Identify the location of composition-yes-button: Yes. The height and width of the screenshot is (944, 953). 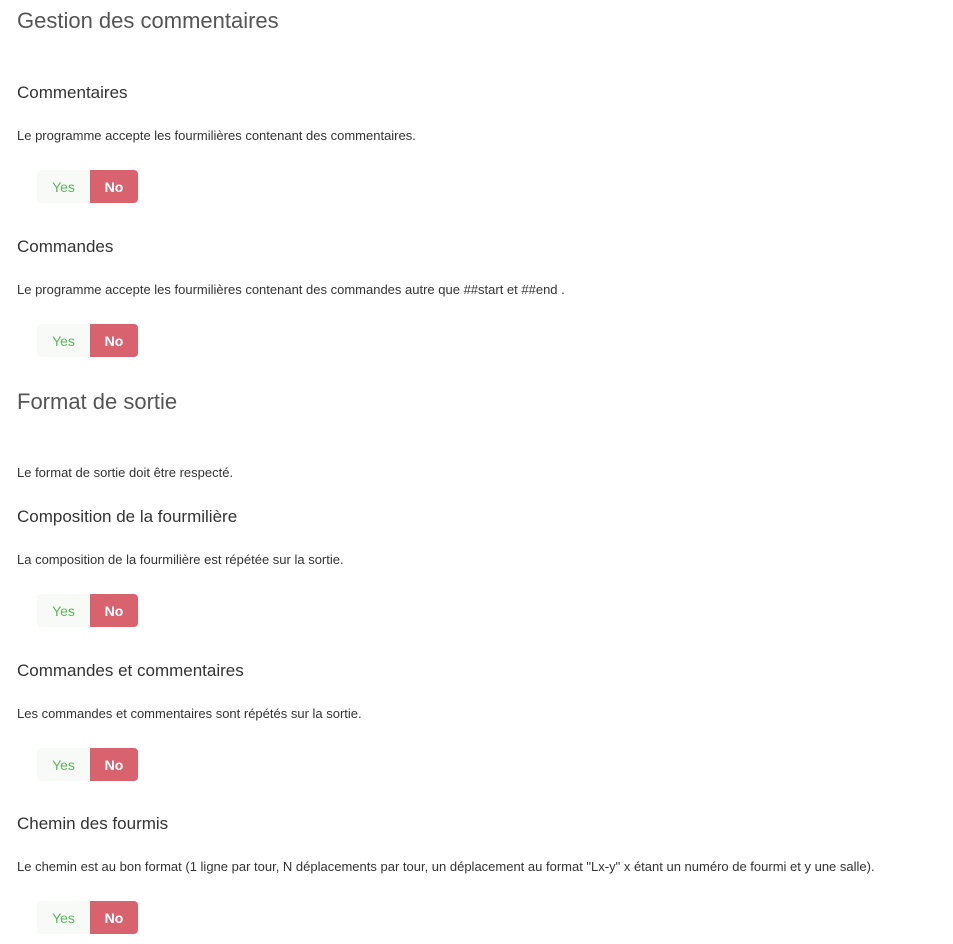
(63, 610).